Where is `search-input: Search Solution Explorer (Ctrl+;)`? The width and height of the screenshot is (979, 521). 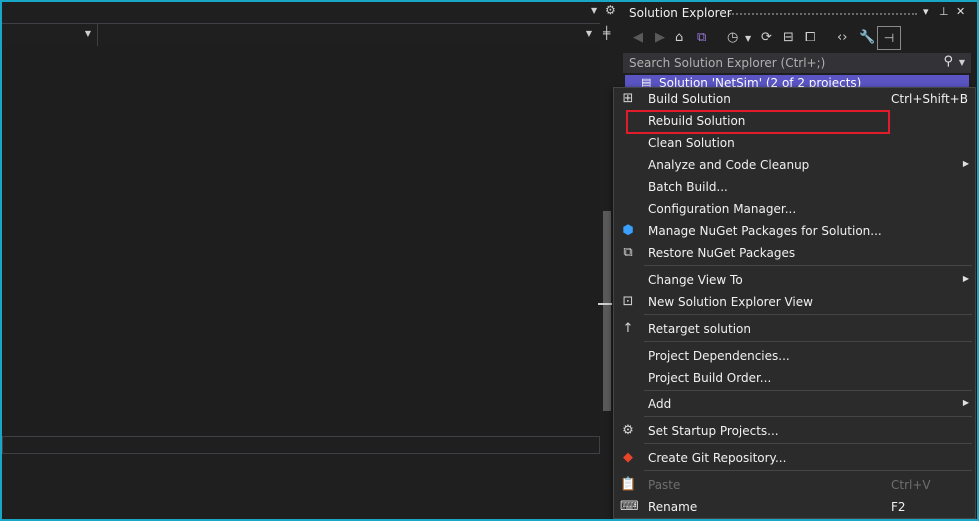 search-input: Search Solution Explorer (Ctrl+;) is located at coordinates (727, 63).